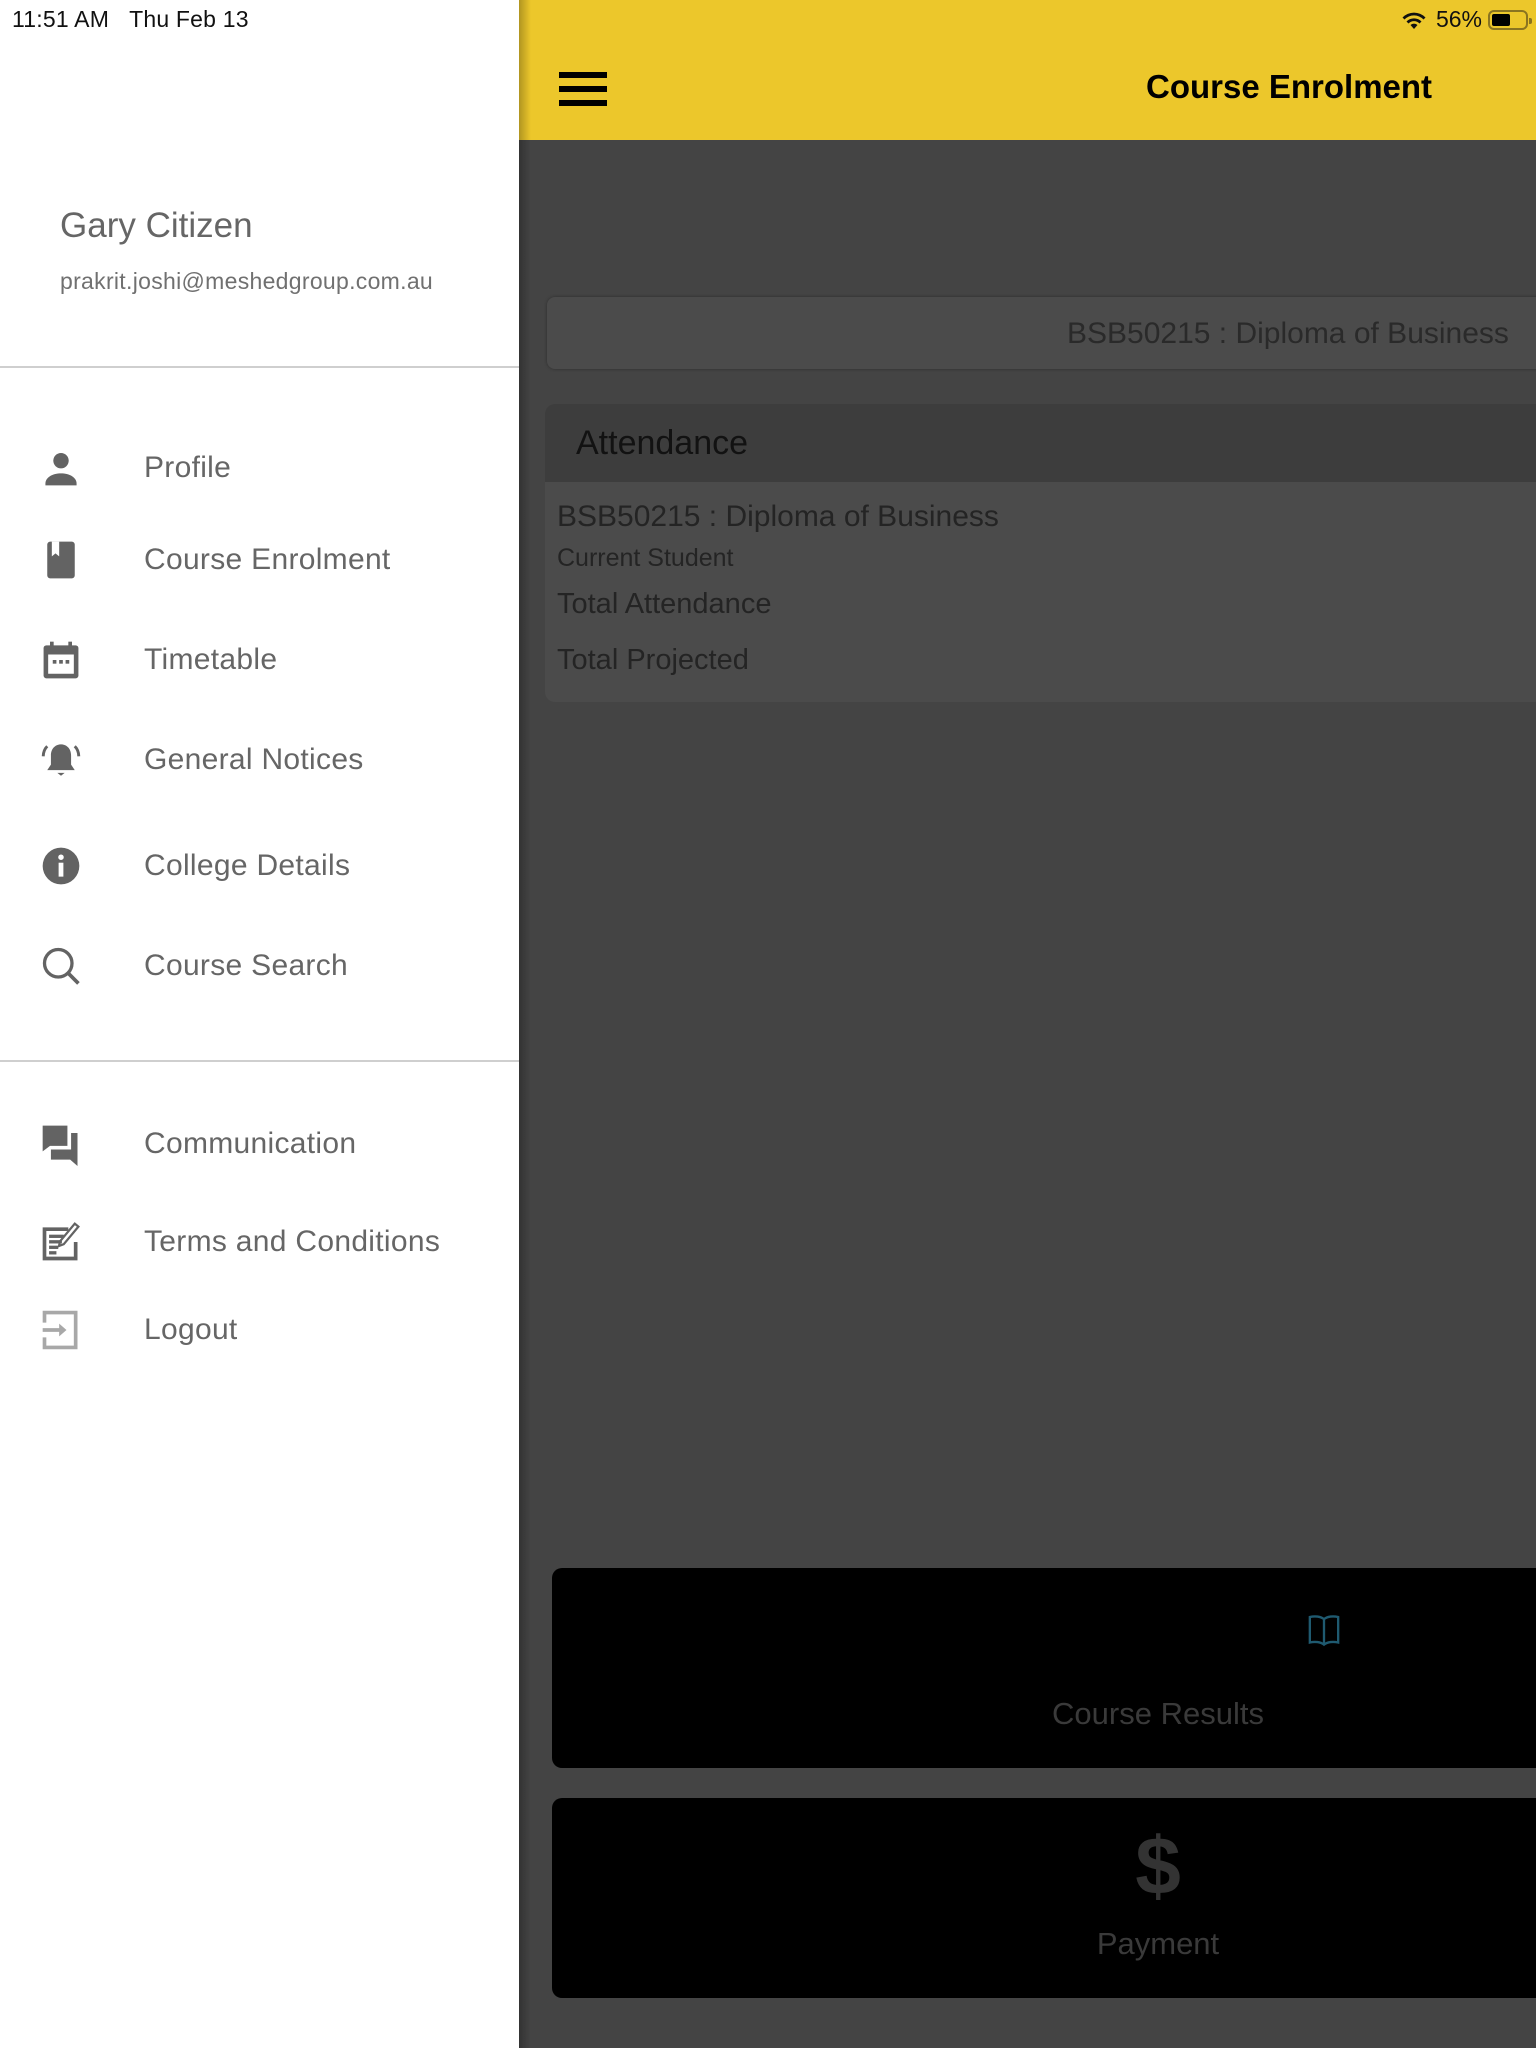  I want to click on battery-percent: 56%, so click(1458, 19).